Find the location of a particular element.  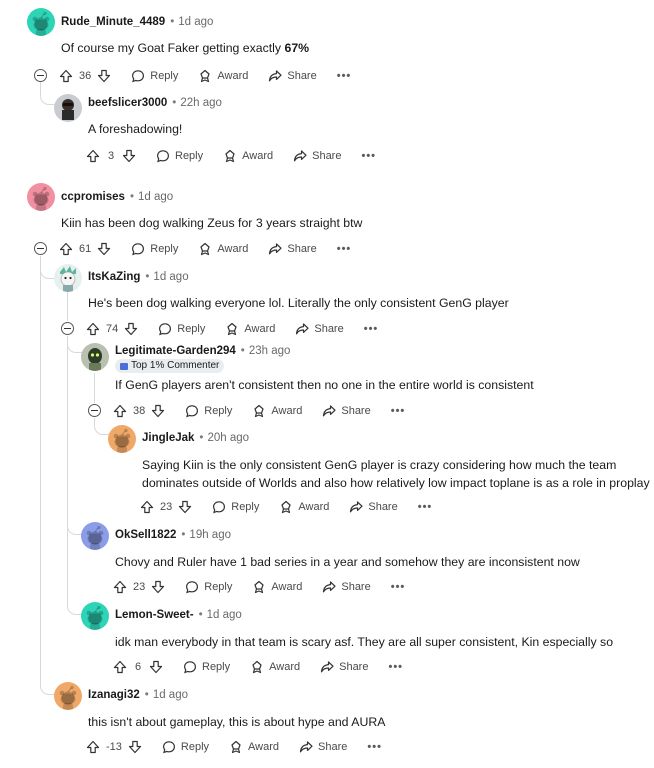

timestamp: 22h ago is located at coordinates (201, 103).